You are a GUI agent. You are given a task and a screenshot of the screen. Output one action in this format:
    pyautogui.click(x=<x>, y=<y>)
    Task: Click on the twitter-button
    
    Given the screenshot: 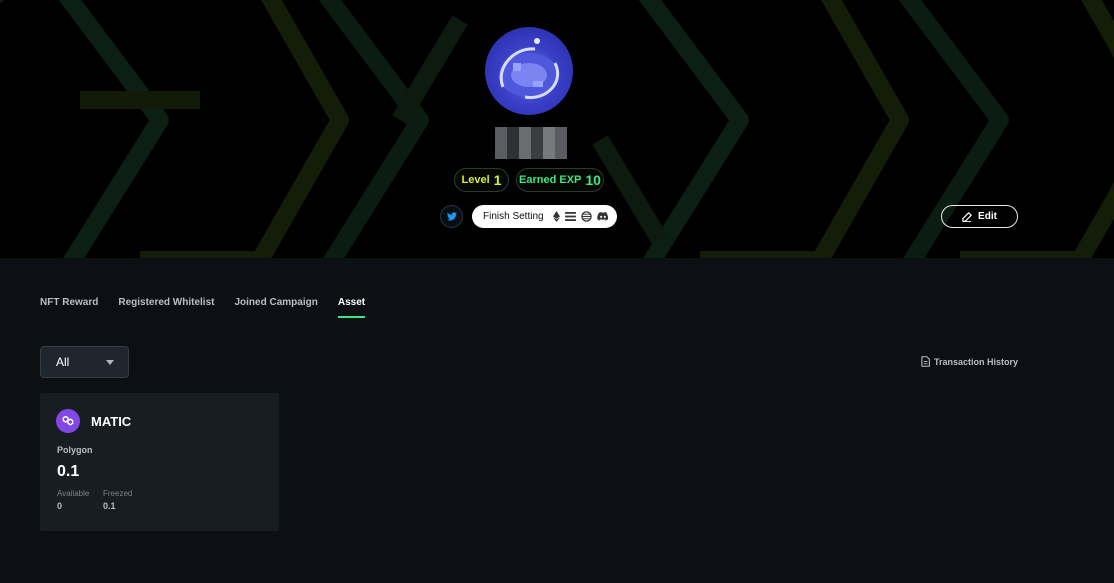 What is the action you would take?
    pyautogui.click(x=451, y=216)
    